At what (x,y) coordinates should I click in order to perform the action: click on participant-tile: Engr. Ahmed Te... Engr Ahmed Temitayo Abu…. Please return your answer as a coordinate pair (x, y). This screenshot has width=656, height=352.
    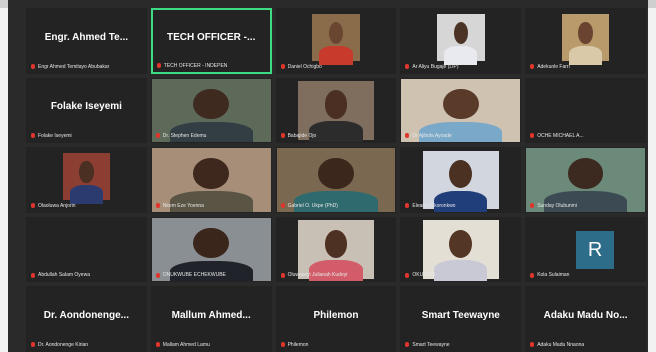
    Looking at the image, I should click on (86, 41).